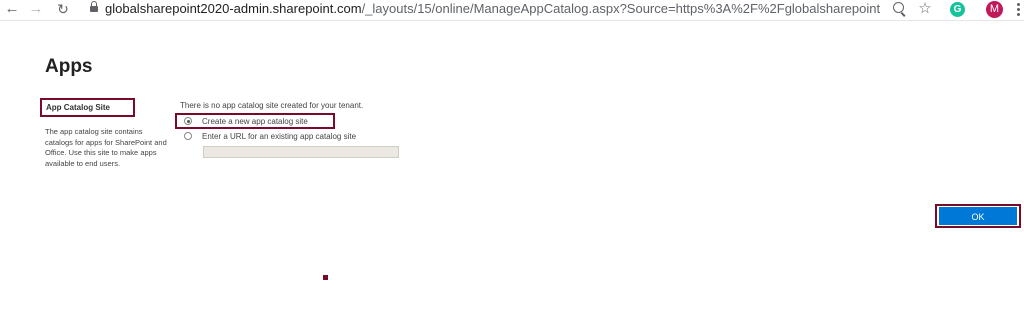 The image size is (1024, 317). What do you see at coordinates (325, 277) in the screenshot?
I see `annotation-marker` at bounding box center [325, 277].